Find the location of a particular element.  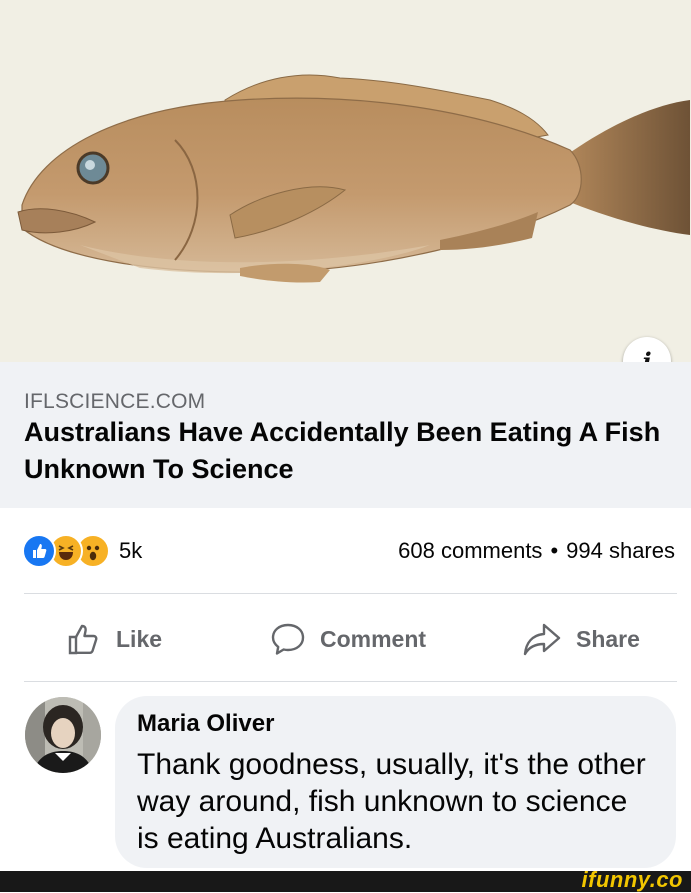

shares-count: 994 shares is located at coordinates (620, 550).